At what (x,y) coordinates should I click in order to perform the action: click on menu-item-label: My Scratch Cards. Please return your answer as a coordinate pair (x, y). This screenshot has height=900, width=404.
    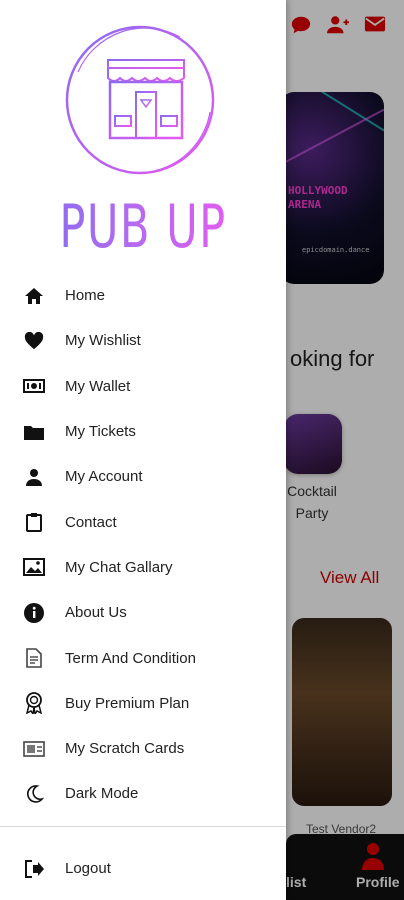
    Looking at the image, I should click on (125, 749).